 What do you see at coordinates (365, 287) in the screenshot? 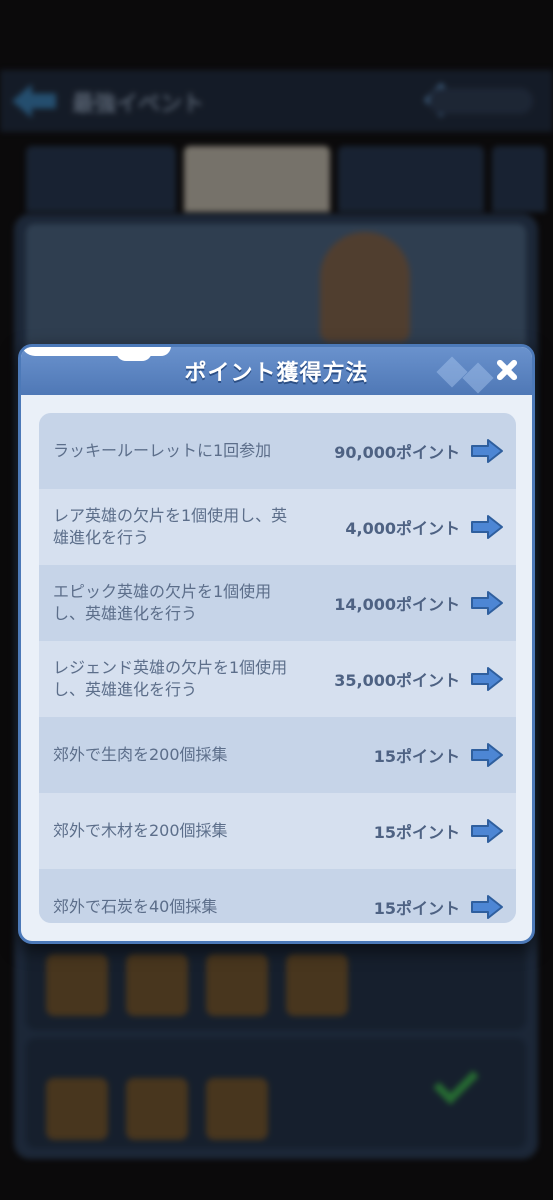
I see `hero-portrait` at bounding box center [365, 287].